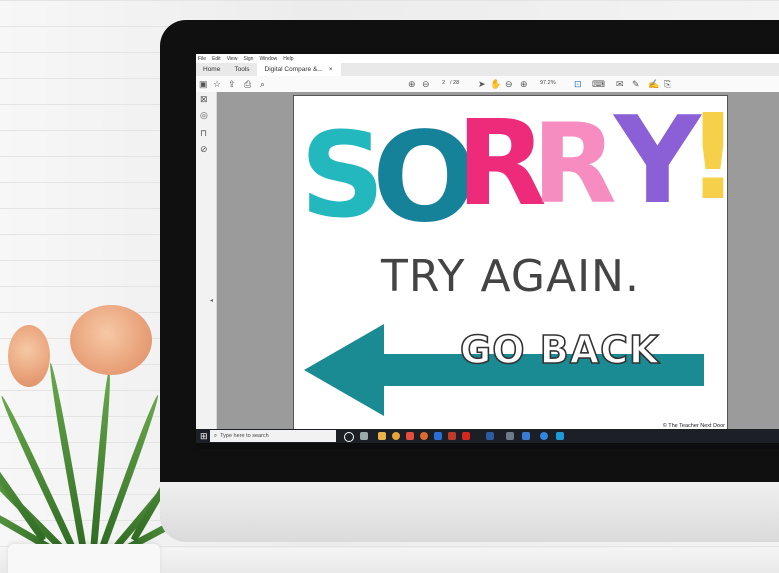 This screenshot has width=779, height=573. I want to click on cloud-upload-icon: ⇪, so click(232, 84).